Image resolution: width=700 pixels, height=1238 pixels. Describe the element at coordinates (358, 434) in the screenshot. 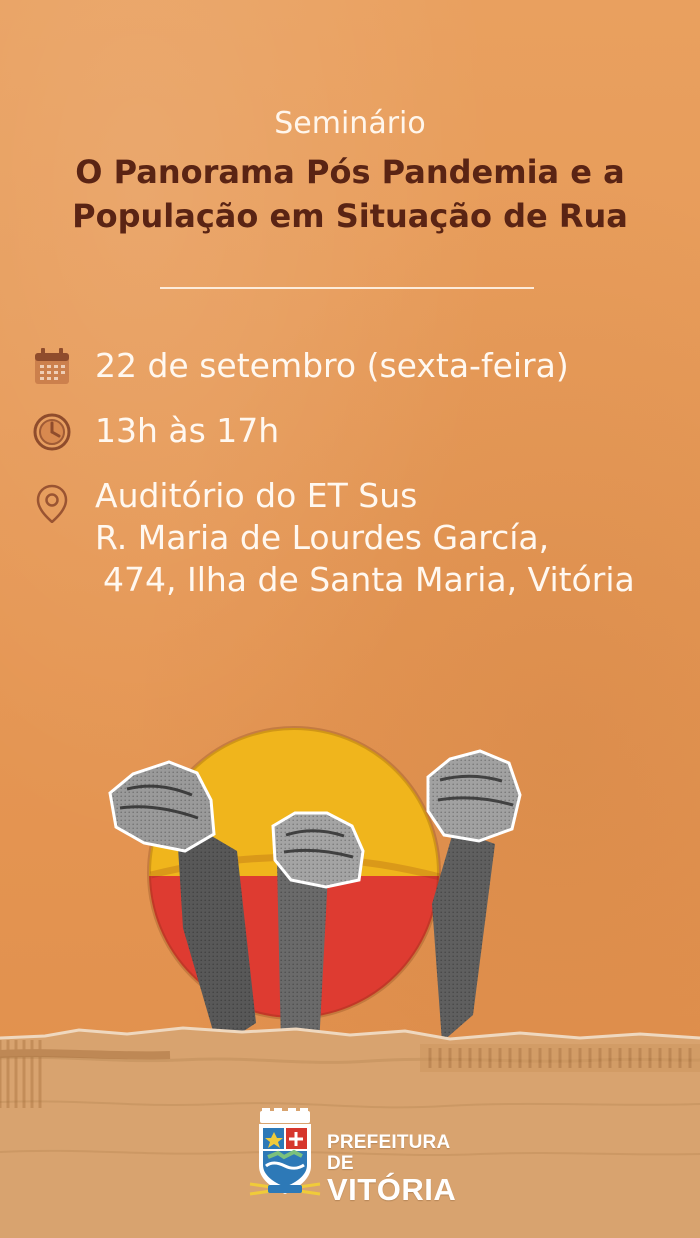

I see `time-row: 13h às 17h` at that location.